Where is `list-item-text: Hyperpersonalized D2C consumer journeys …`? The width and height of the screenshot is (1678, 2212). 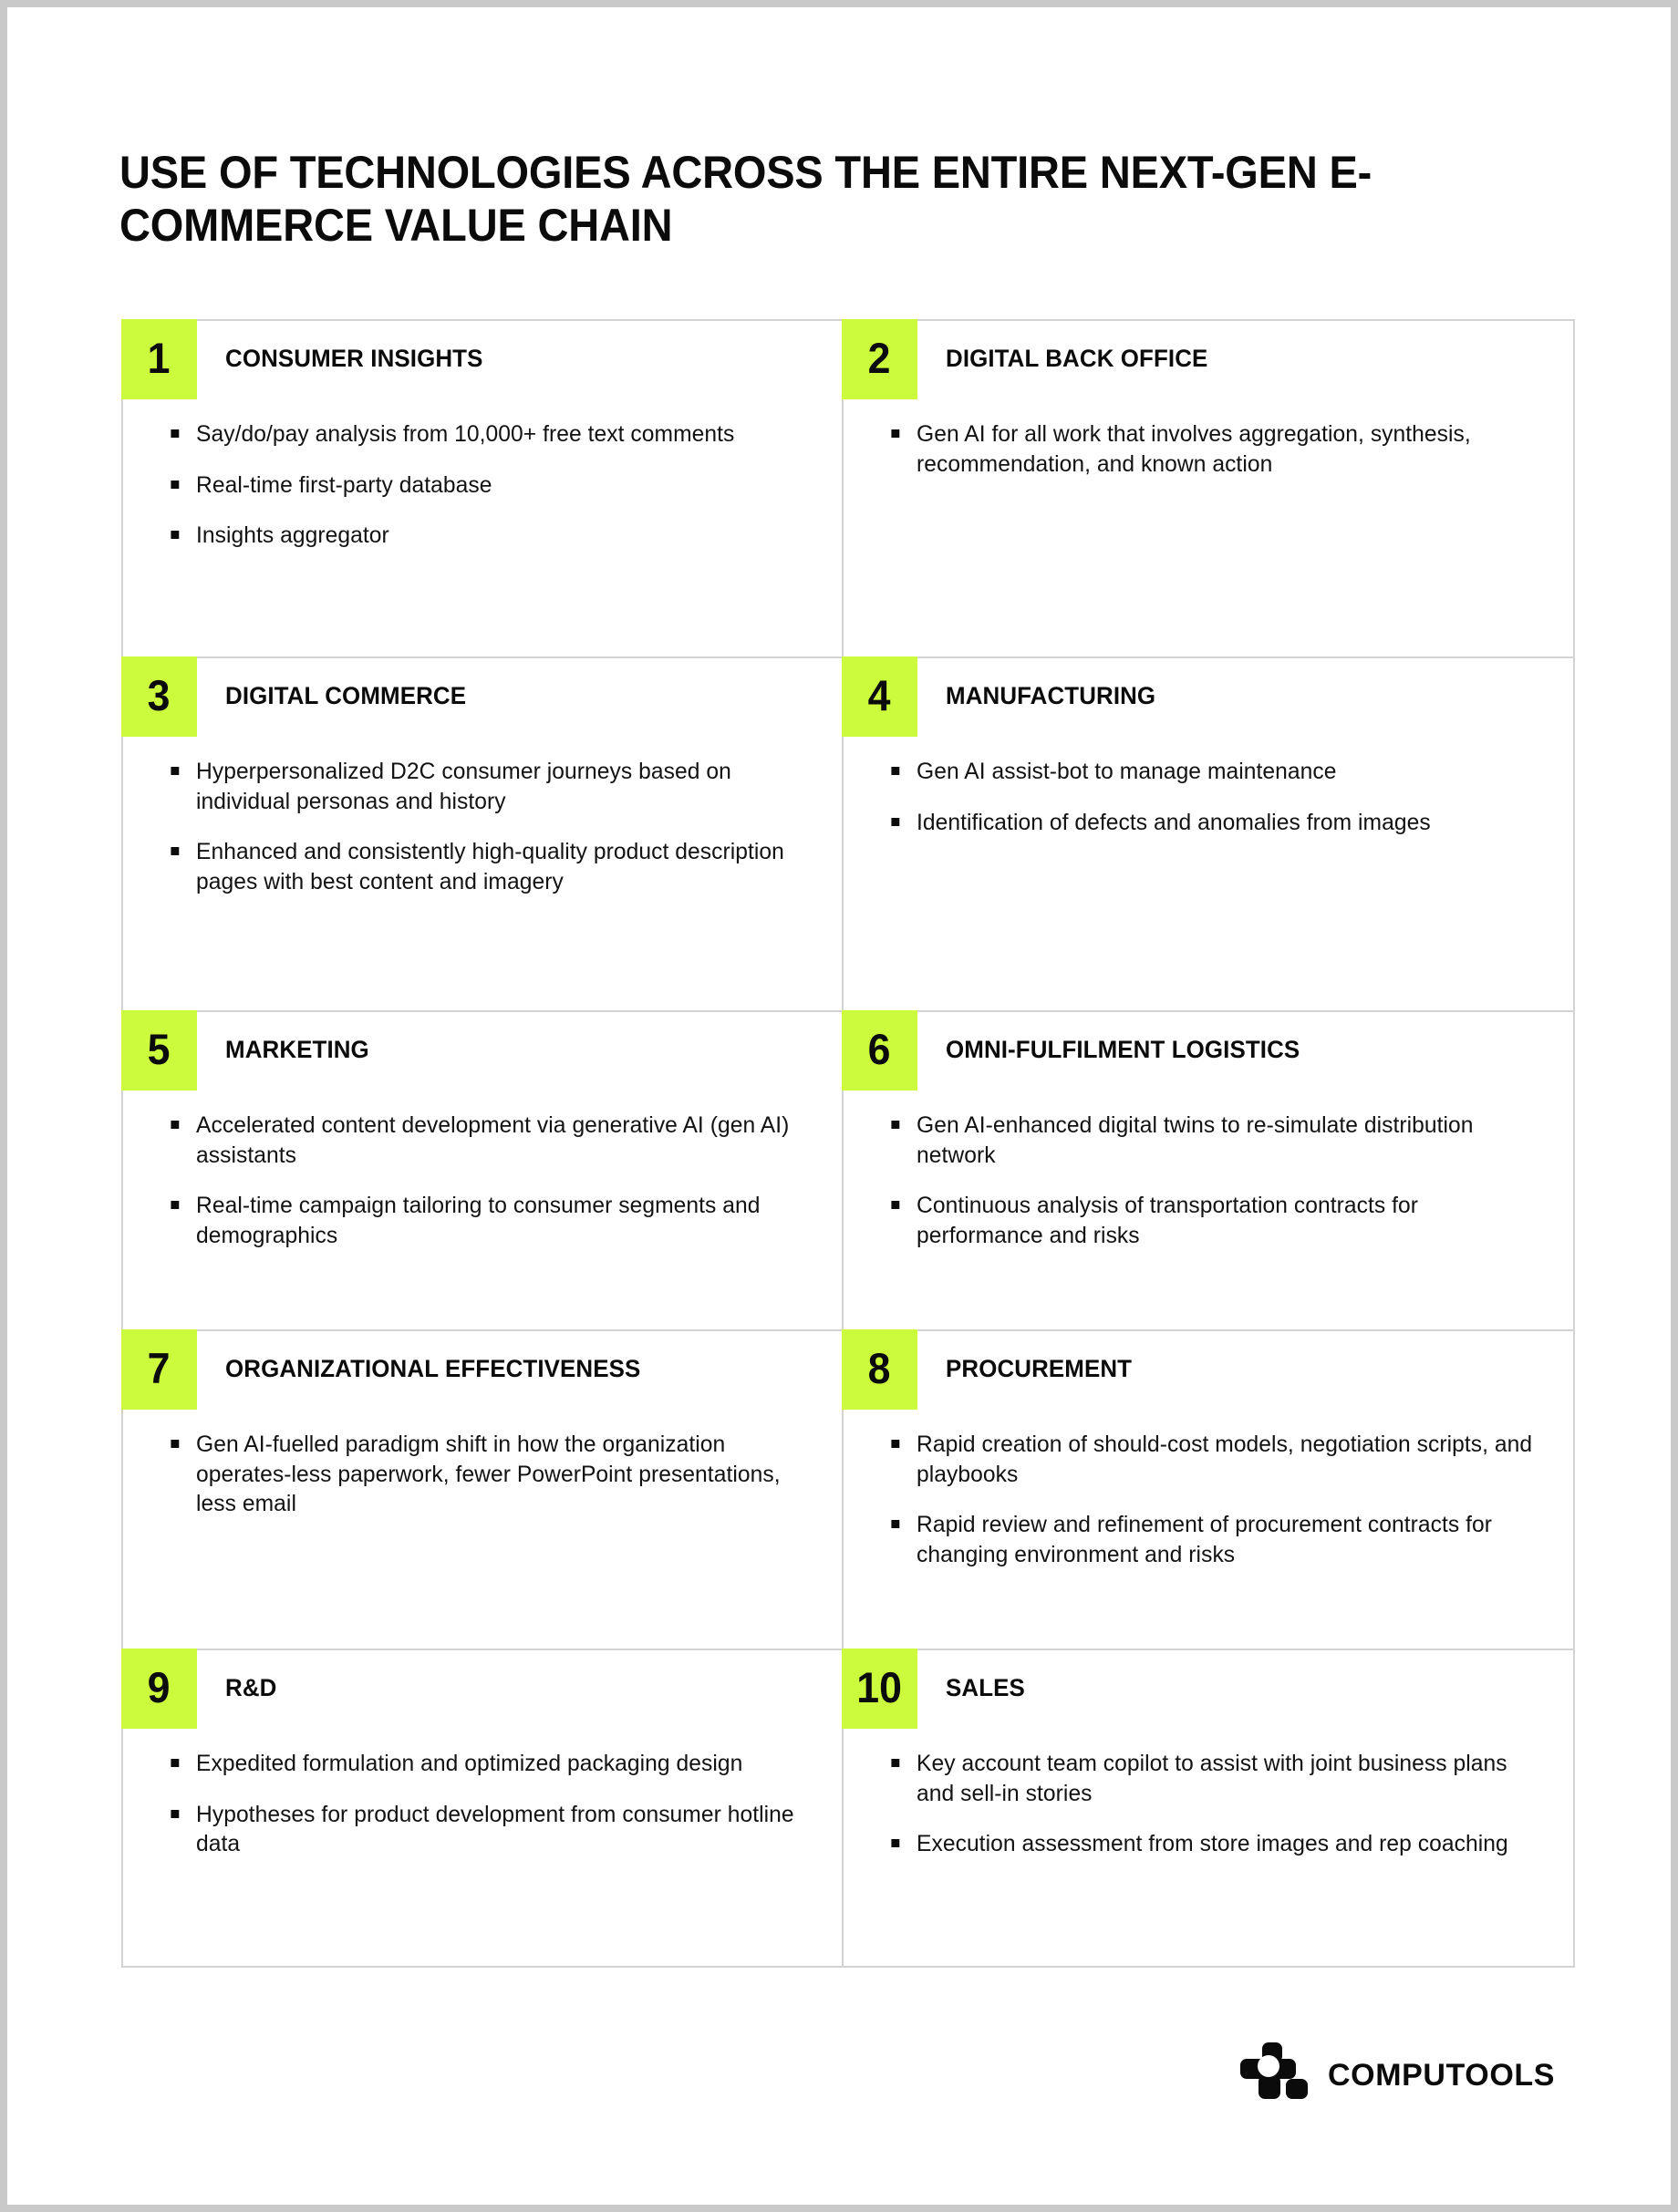
list-item-text: Hyperpersonalized D2C consumer journeys … is located at coordinates (463, 786).